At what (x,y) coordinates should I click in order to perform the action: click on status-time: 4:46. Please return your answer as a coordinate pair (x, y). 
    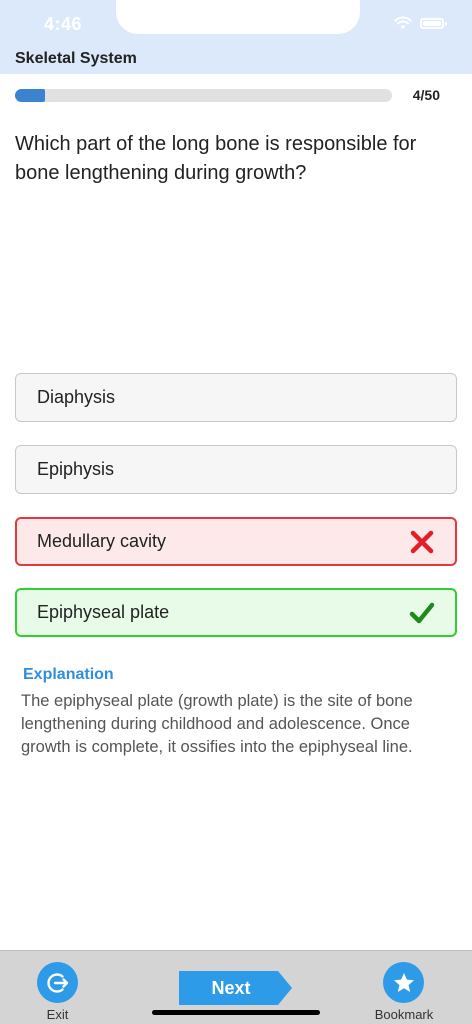
    Looking at the image, I should click on (63, 24).